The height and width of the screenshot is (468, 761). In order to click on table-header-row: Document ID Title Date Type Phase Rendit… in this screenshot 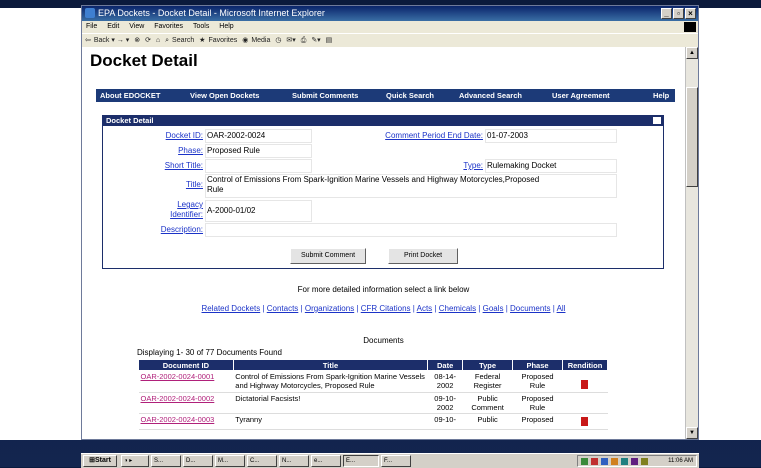, I will do `click(373, 365)`.